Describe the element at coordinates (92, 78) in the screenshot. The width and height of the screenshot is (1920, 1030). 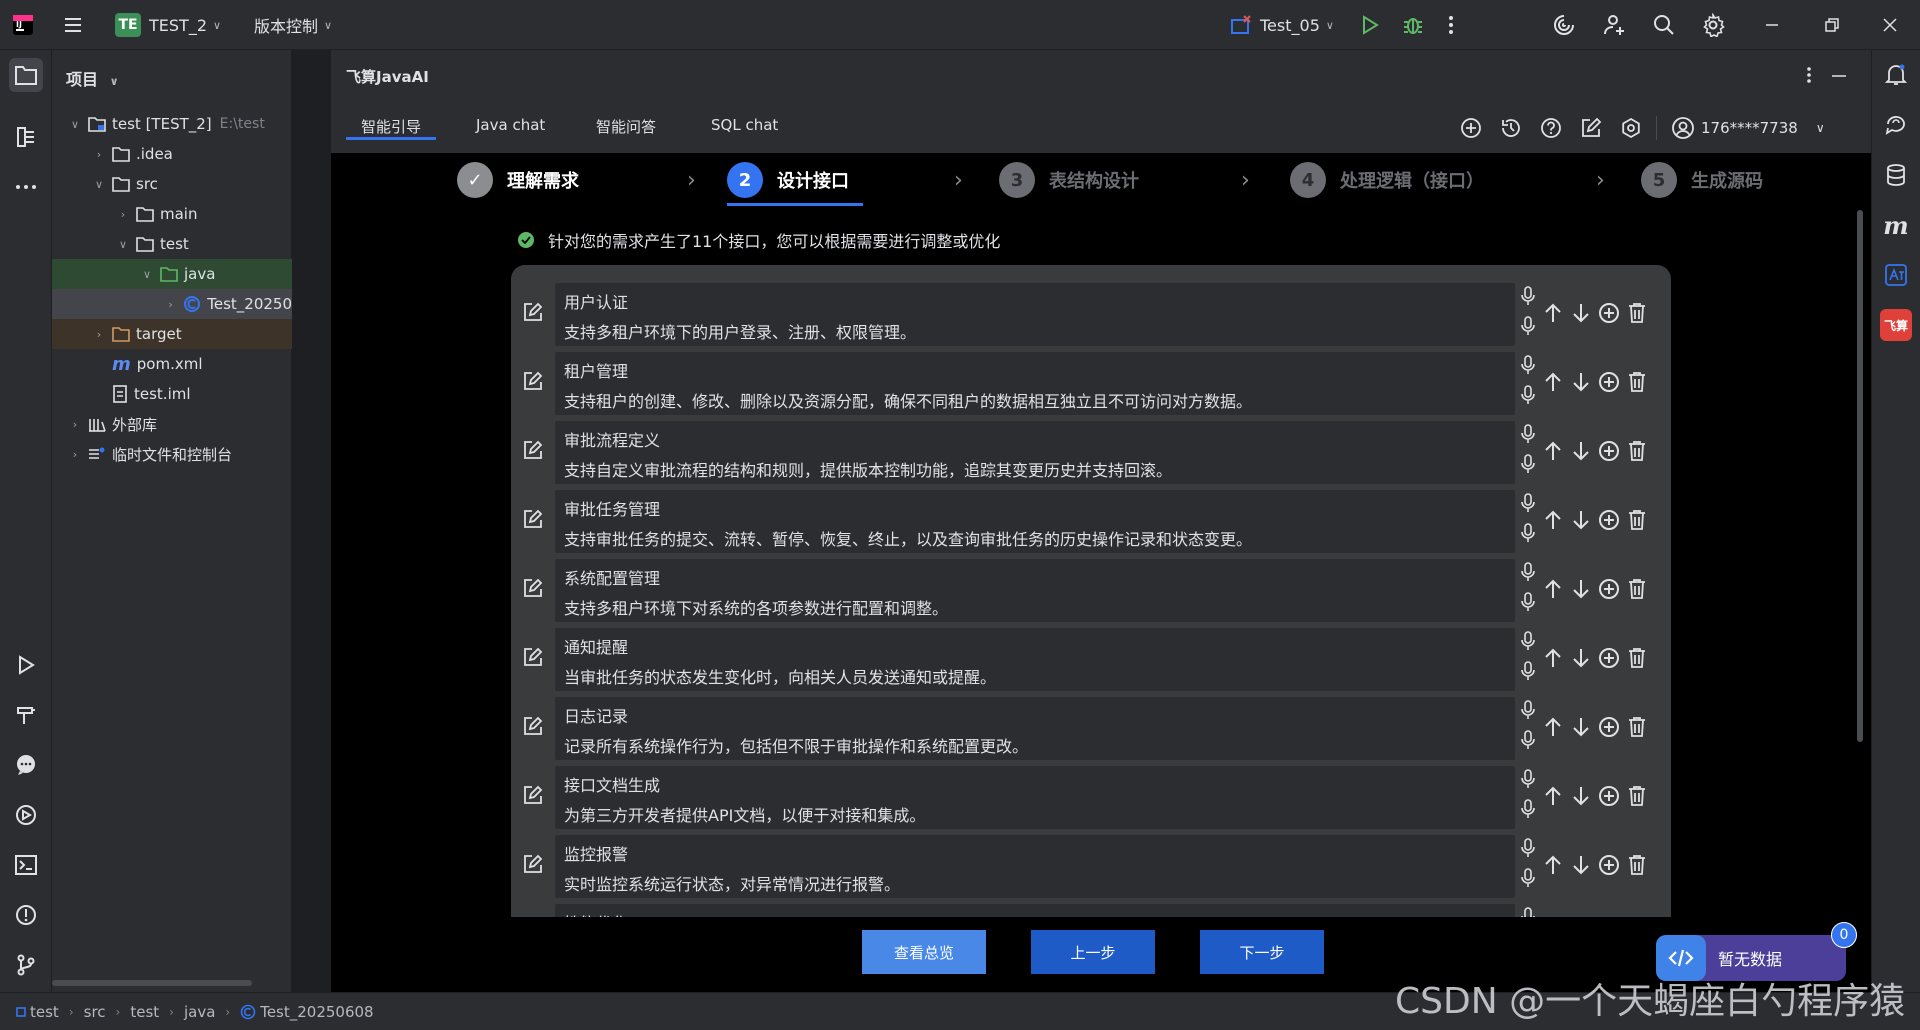
I see `project-panel-header: 项目 ∨` at that location.